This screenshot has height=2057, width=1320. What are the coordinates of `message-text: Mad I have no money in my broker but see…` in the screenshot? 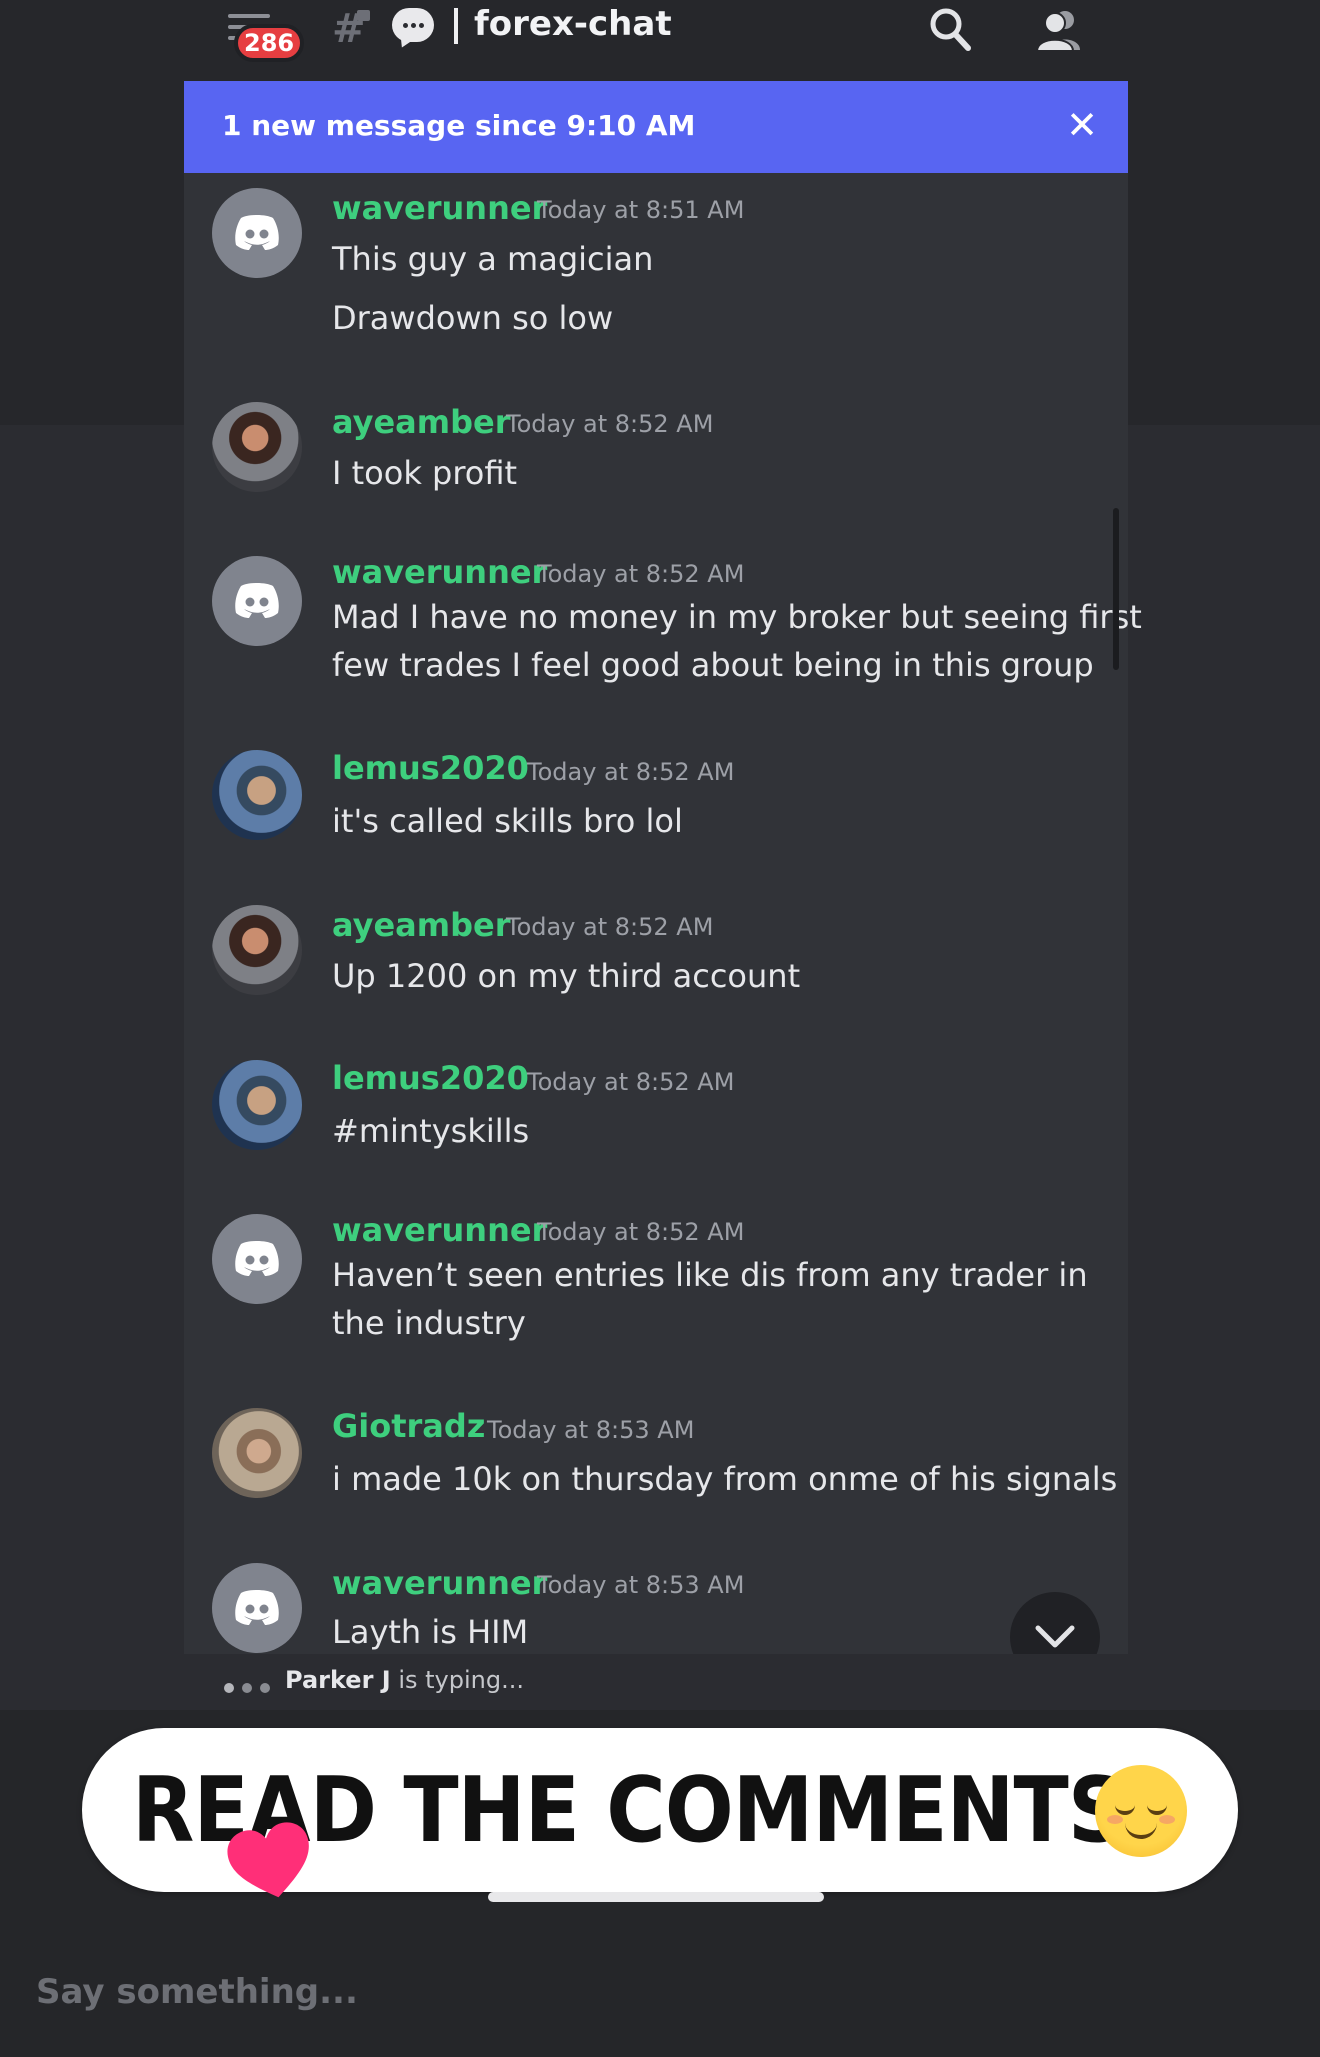 It's located at (737, 617).